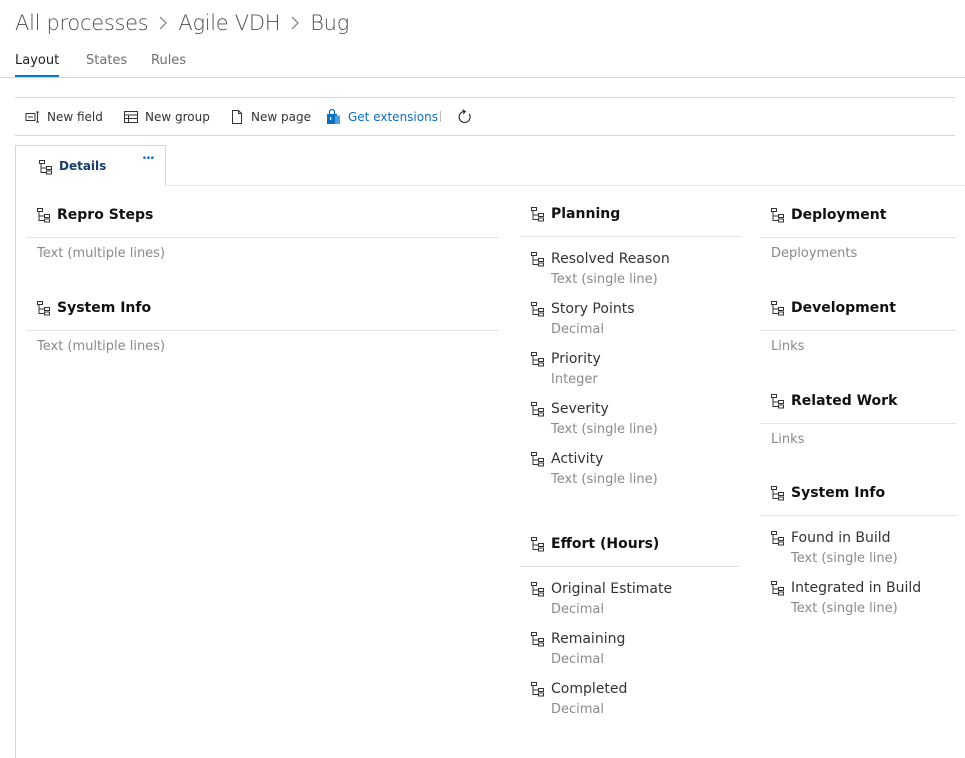  What do you see at coordinates (605, 544) in the screenshot?
I see `group-title: Effort (Hours)` at bounding box center [605, 544].